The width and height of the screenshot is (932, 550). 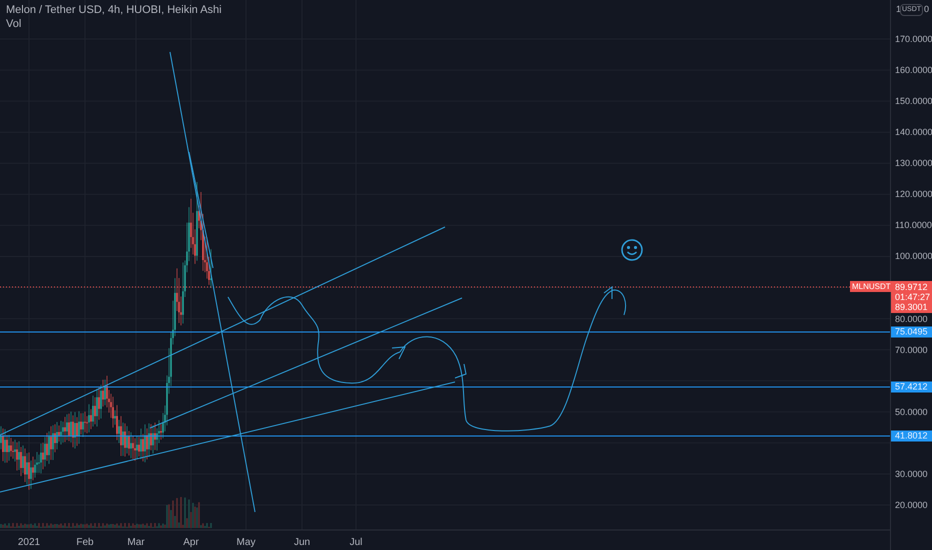 What do you see at coordinates (927, 9) in the screenshot?
I see `axis-label: 0` at bounding box center [927, 9].